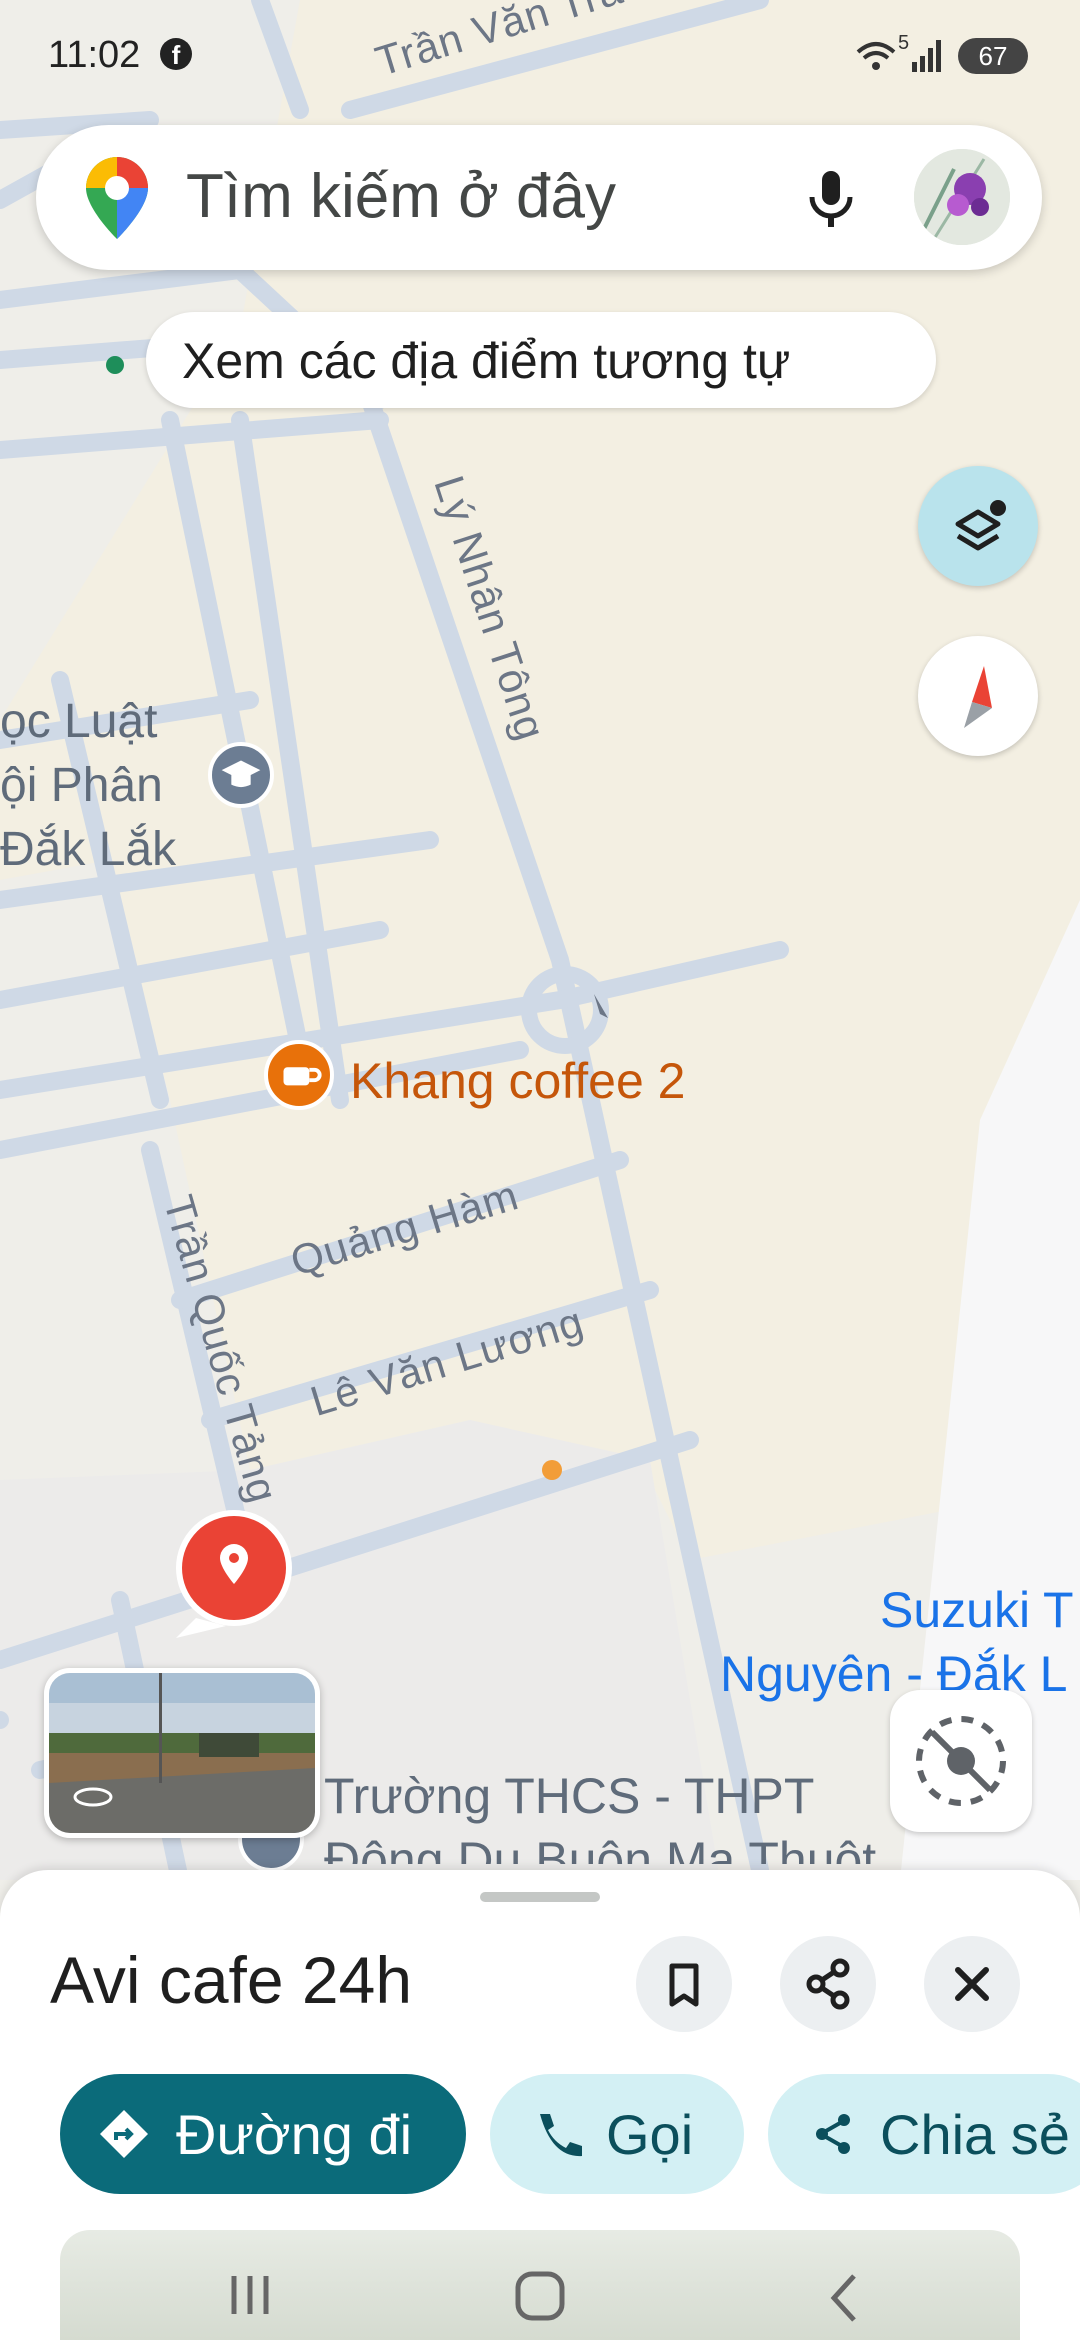  Describe the element at coordinates (115, 365) in the screenshot. I see `live-dot-icon` at that location.